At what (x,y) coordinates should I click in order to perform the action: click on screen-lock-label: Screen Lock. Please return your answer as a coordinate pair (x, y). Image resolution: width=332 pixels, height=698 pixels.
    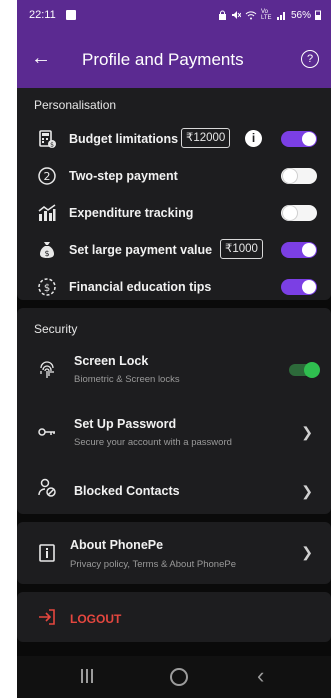
    Looking at the image, I should click on (111, 361).